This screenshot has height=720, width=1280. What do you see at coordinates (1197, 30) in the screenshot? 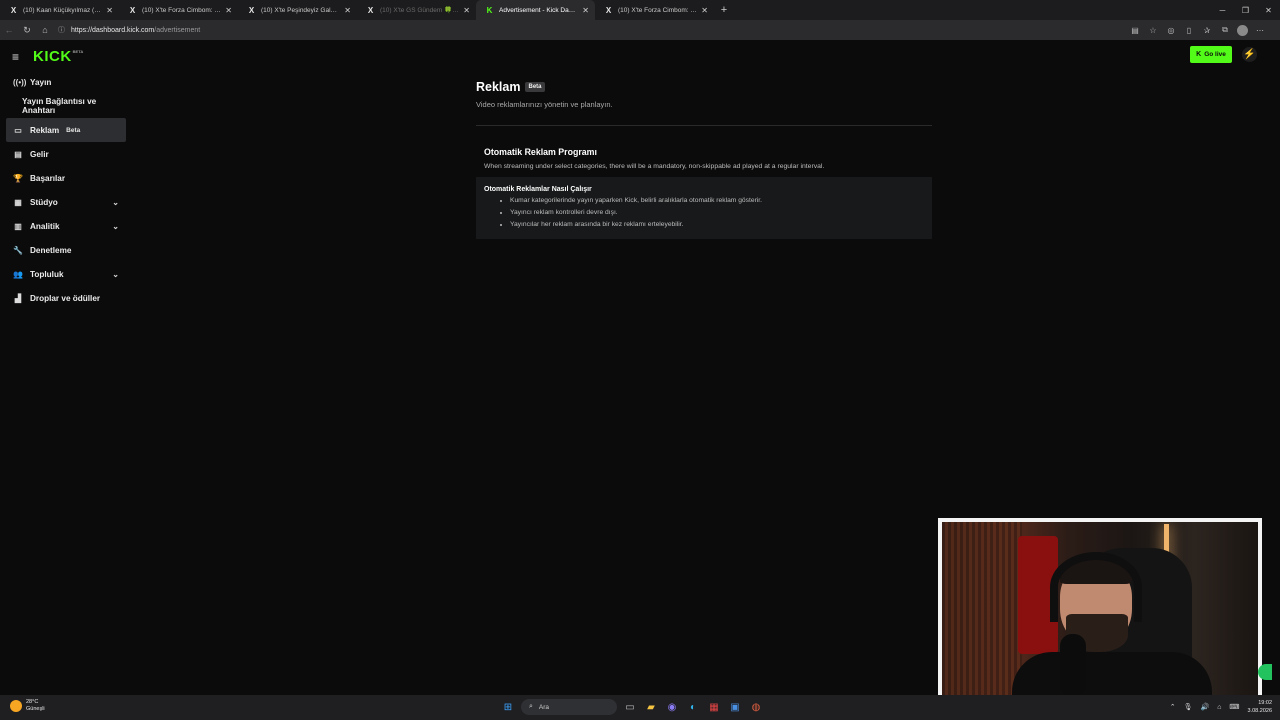
I see `browser-toolbar-icons: ▤ ☆ ◎ ▯ ✰ ⧉ ⋯` at bounding box center [1197, 30].